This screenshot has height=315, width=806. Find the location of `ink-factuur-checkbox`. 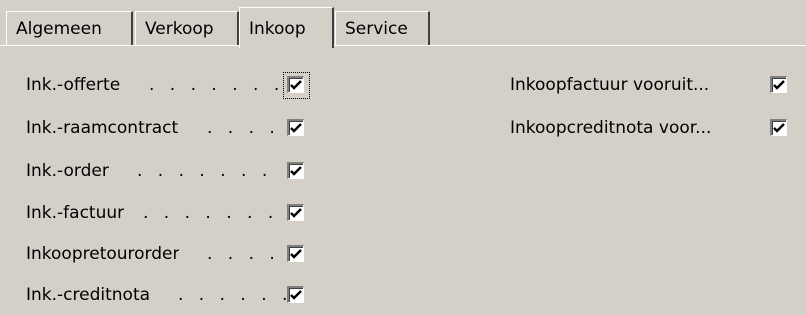

ink-factuur-checkbox is located at coordinates (295, 212).